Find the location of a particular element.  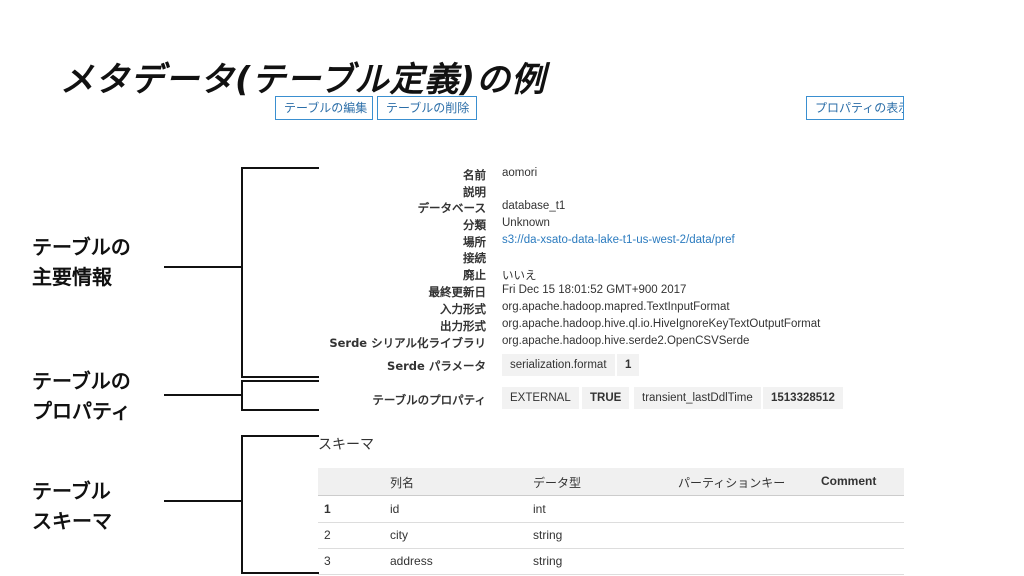

serde-params-label: Serde パラメータ is located at coordinates (436, 366).